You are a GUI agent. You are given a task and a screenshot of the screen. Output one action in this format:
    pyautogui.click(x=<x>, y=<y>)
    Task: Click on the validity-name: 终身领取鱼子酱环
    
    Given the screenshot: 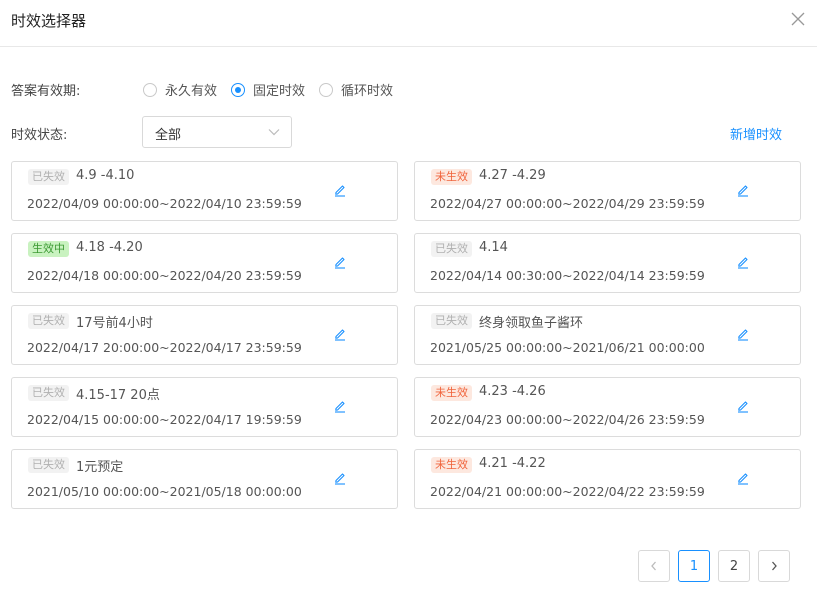 What is the action you would take?
    pyautogui.click(x=531, y=323)
    